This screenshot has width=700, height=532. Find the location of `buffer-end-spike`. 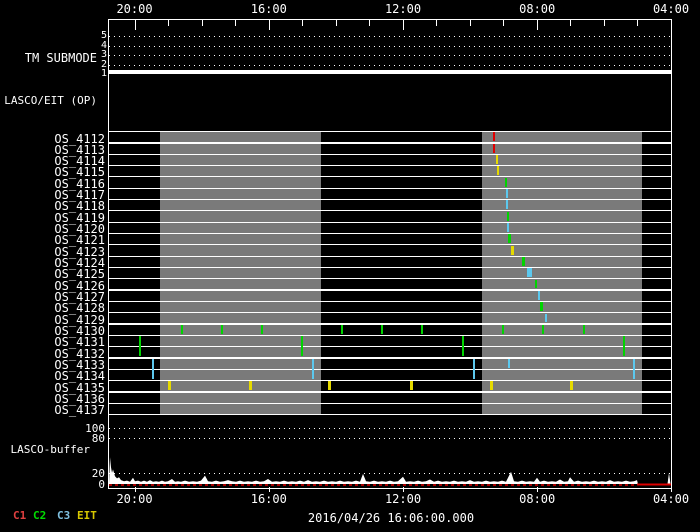

buffer-end-spike is located at coordinates (669, 478).